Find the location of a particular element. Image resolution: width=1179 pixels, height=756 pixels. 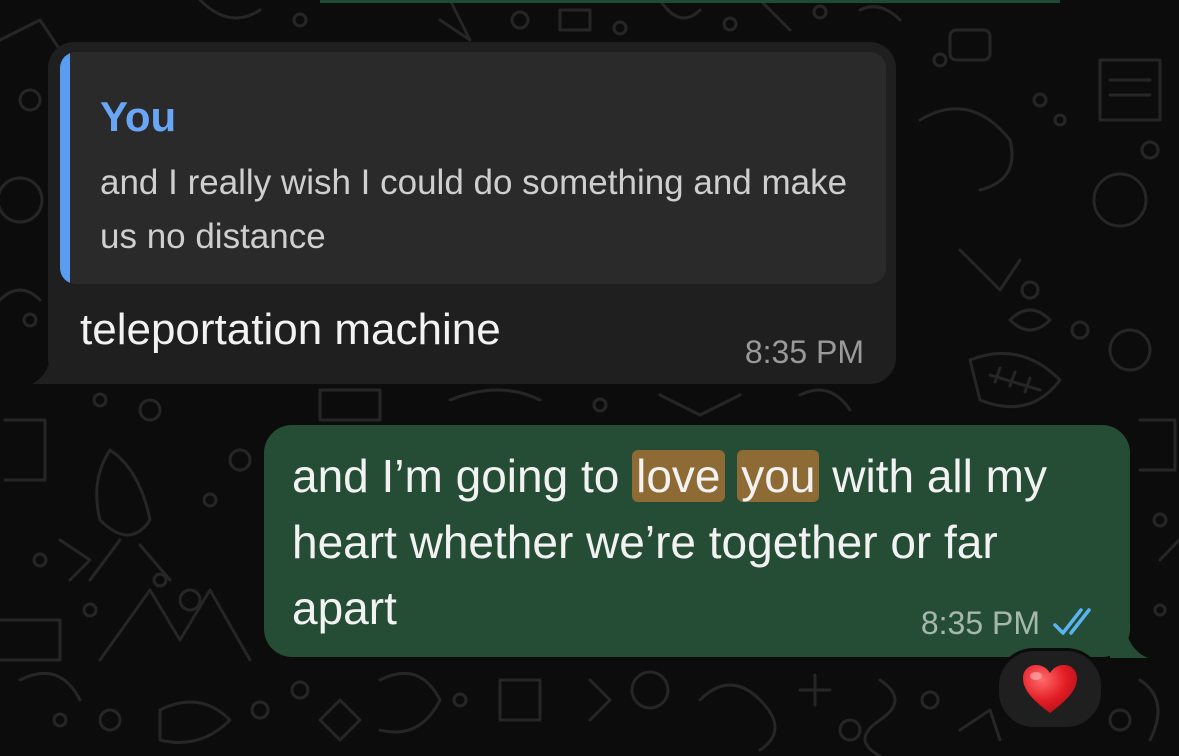

highlighted-word: love is located at coordinates (678, 476).